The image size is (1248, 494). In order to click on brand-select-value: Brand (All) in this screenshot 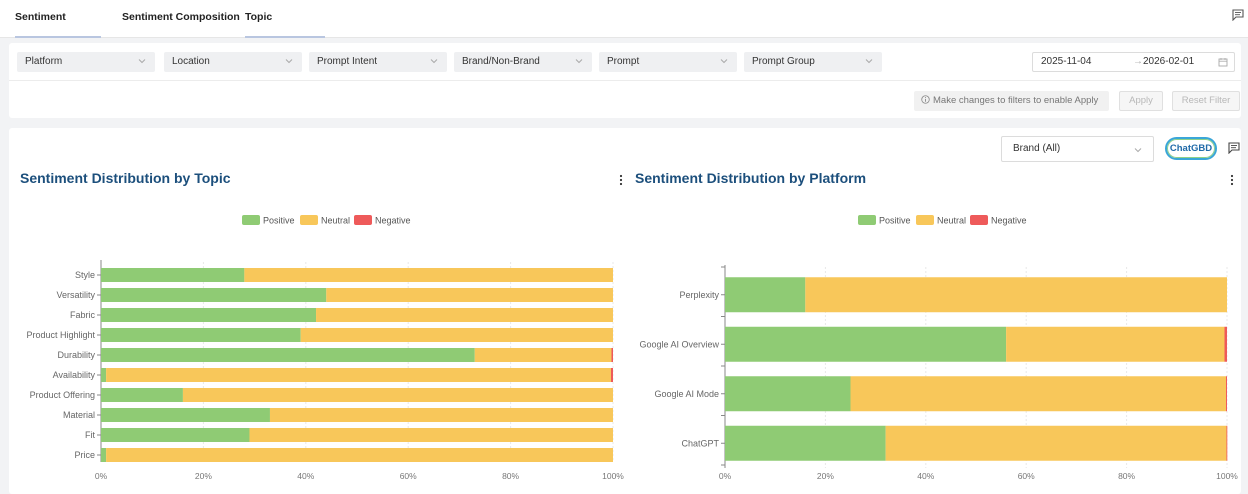, I will do `click(1037, 148)`.